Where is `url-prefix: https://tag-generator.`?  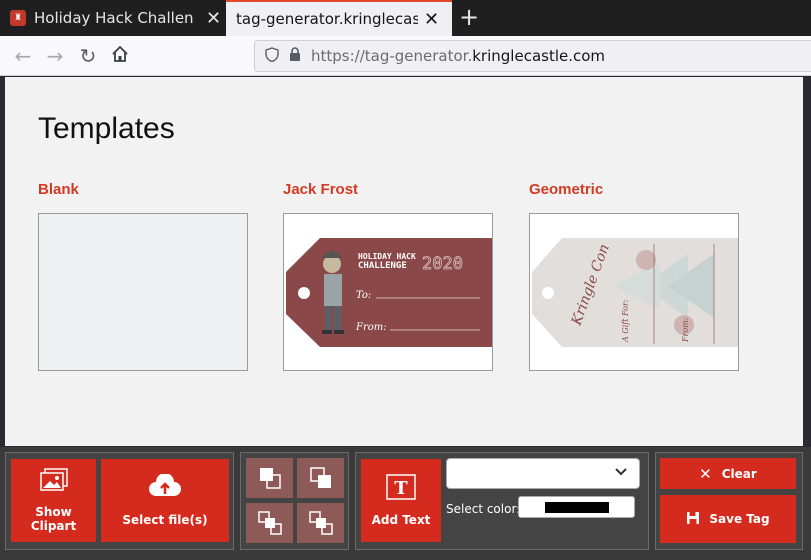
url-prefix: https://tag-generator. is located at coordinates (392, 56).